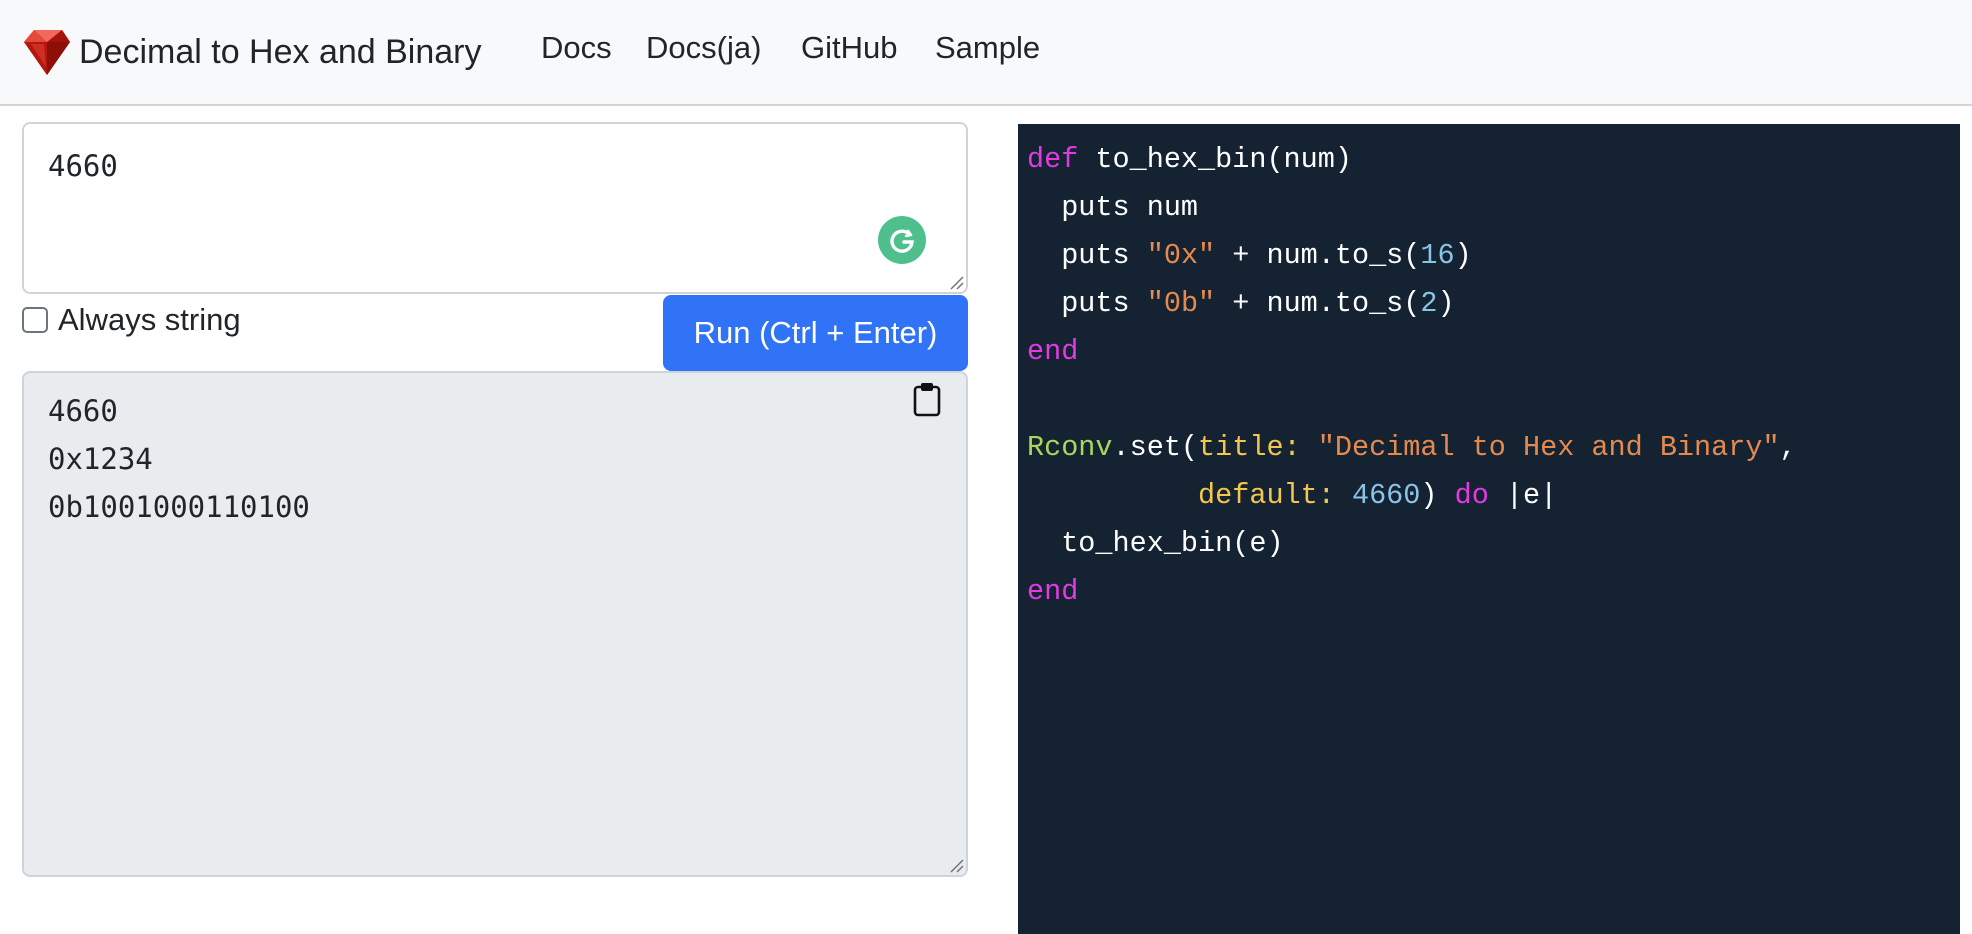  Describe the element at coordinates (1113, 207) in the screenshot. I see `code-token: puts num` at that location.